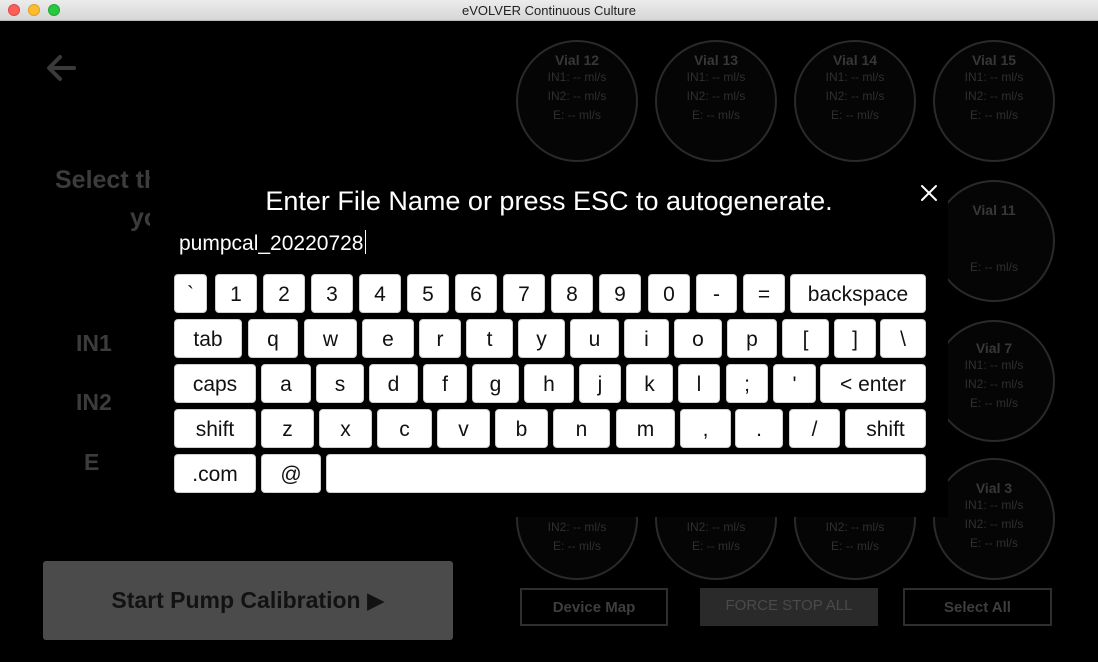 This screenshot has height=662, width=1098. What do you see at coordinates (273, 338) in the screenshot?
I see `key-q: q` at bounding box center [273, 338].